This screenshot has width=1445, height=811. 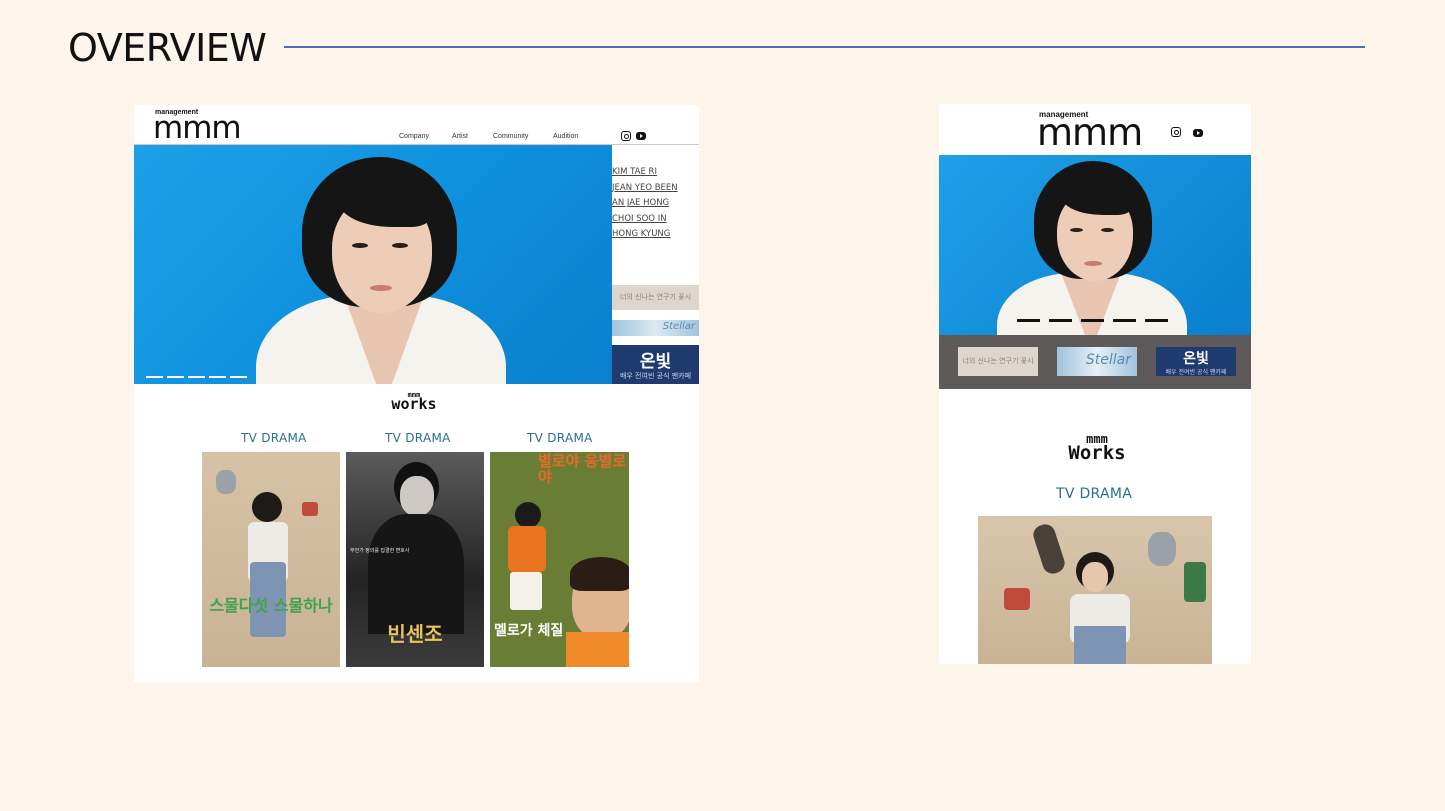 What do you see at coordinates (559, 559) in the screenshot?
I see `poster-melo-is-my-nature: 별로야 응별로야 멜로가 체질` at bounding box center [559, 559].